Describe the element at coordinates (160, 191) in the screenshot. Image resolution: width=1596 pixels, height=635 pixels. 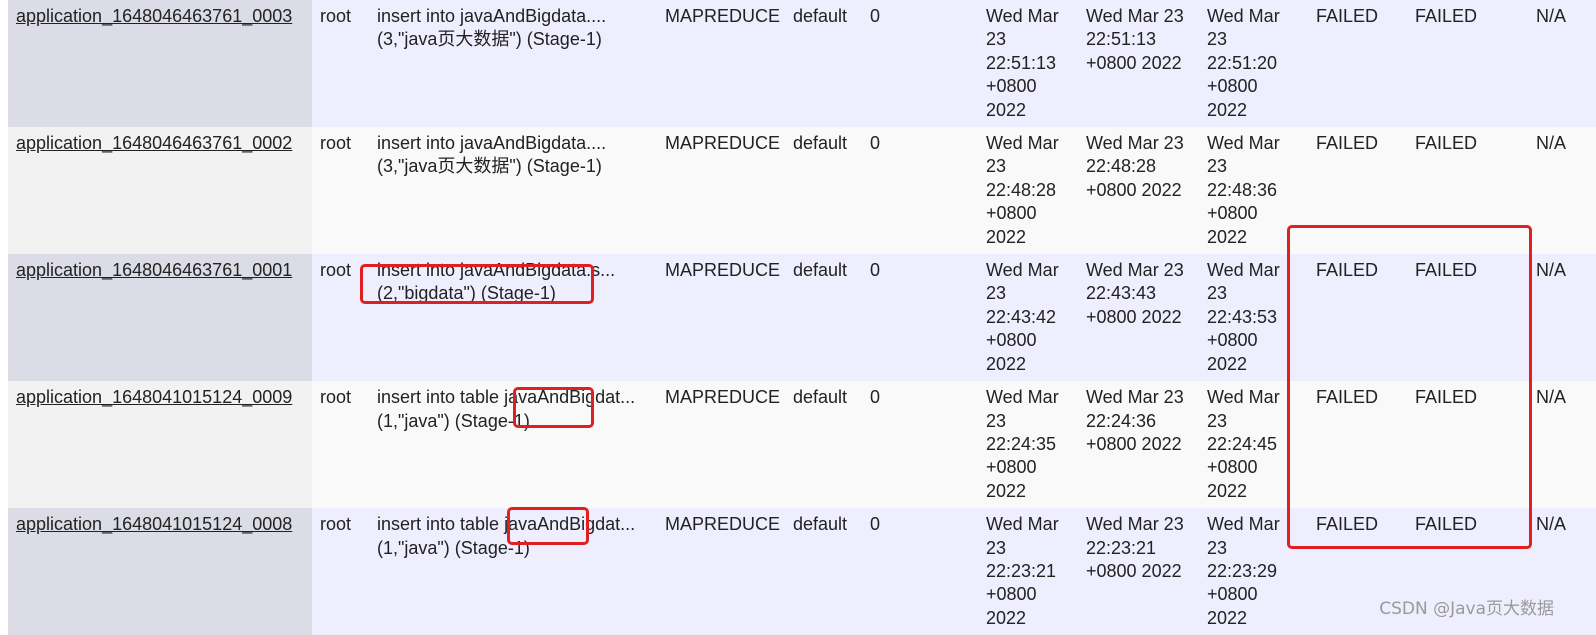
I see `app-id-cell: application_1648046463761_0002` at that location.